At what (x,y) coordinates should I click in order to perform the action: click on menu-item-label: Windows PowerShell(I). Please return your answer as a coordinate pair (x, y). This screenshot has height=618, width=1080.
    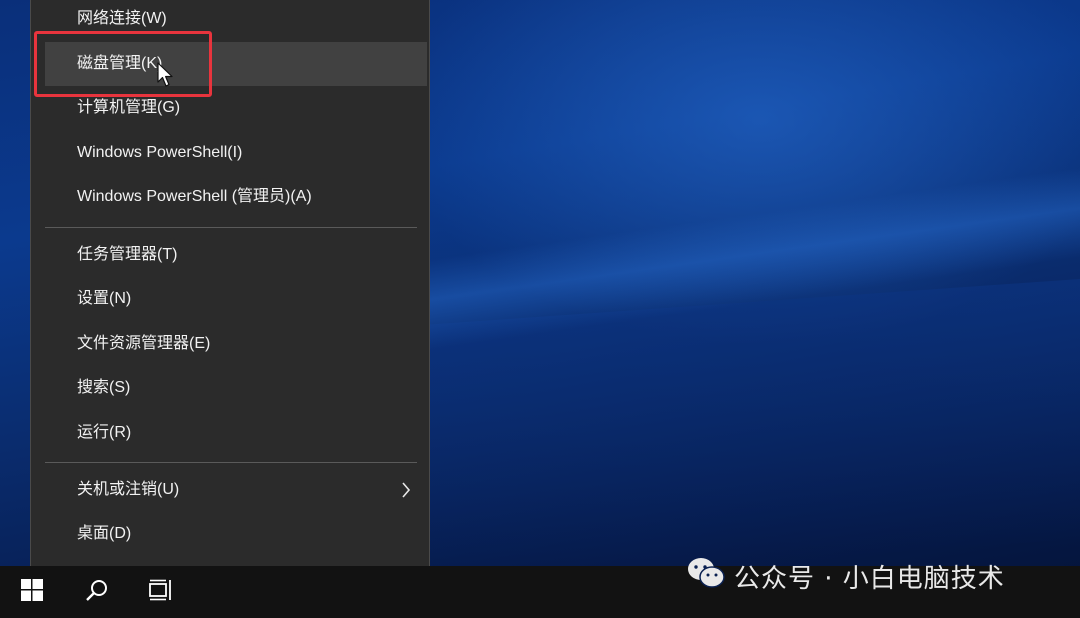
    Looking at the image, I should click on (160, 152).